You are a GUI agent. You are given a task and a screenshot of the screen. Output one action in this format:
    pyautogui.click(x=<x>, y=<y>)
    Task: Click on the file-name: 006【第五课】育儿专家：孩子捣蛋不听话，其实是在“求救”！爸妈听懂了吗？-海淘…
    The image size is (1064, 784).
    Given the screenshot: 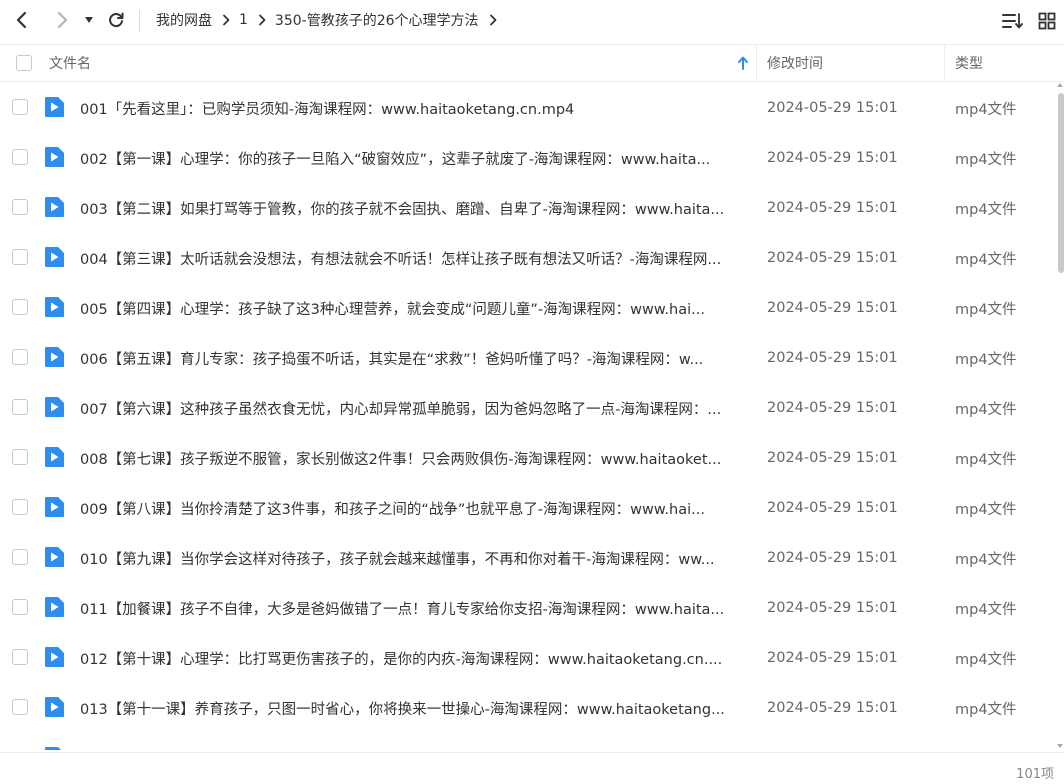 What is the action you would take?
    pyautogui.click(x=414, y=358)
    